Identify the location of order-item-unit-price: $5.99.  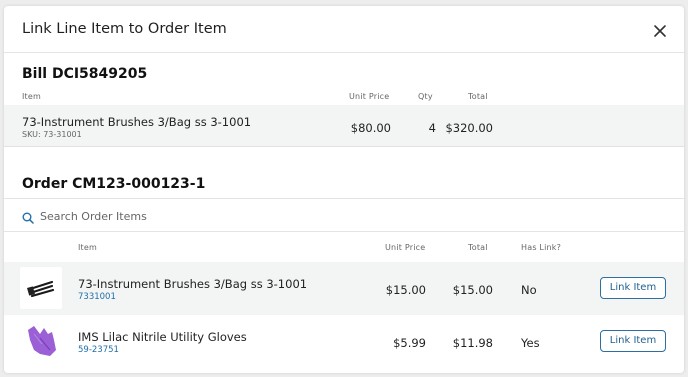
(409, 343).